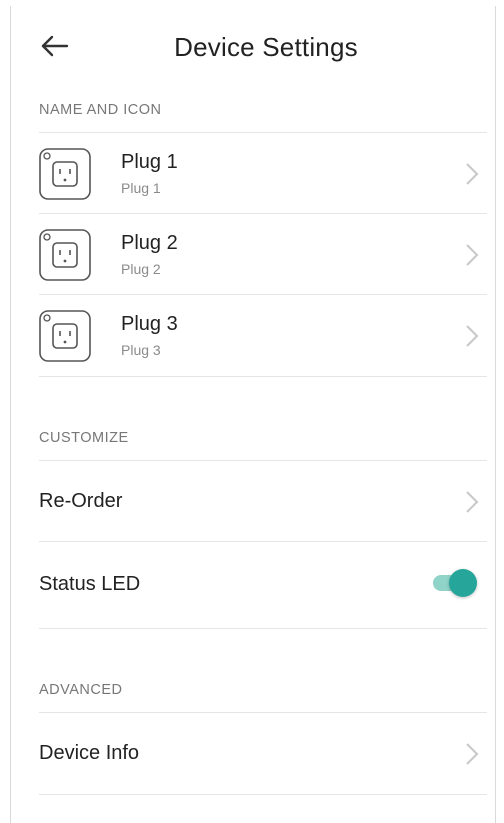  I want to click on section-label-customize: CUSTOMIZE, so click(84, 438).